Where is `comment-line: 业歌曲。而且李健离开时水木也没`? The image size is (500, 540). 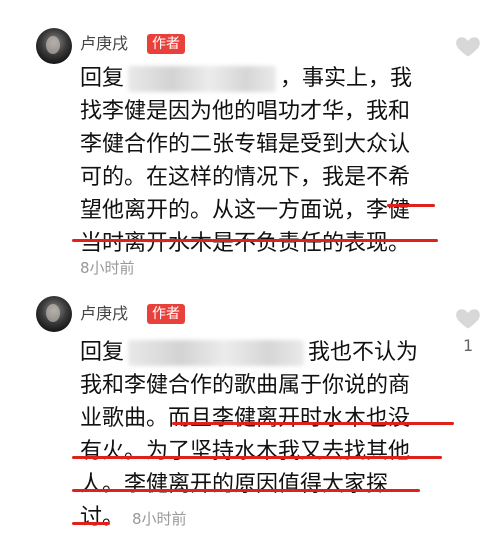
comment-line: 业歌曲。而且李健离开时水木也没 is located at coordinates (245, 418).